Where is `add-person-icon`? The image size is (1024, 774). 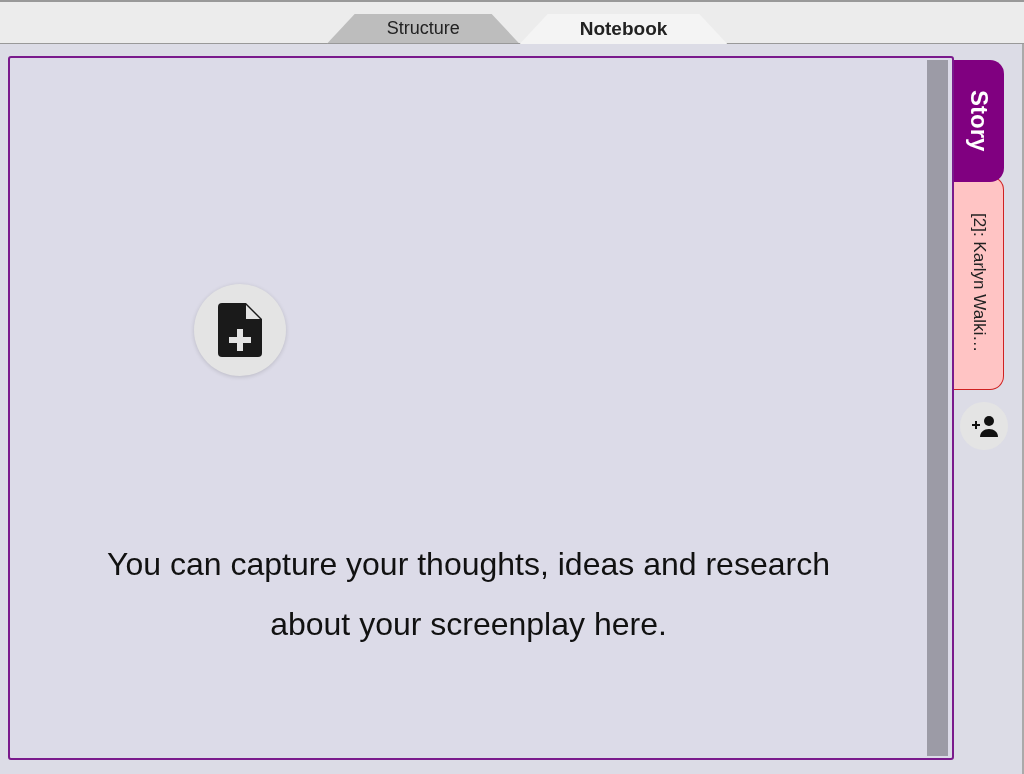
add-person-icon is located at coordinates (984, 426).